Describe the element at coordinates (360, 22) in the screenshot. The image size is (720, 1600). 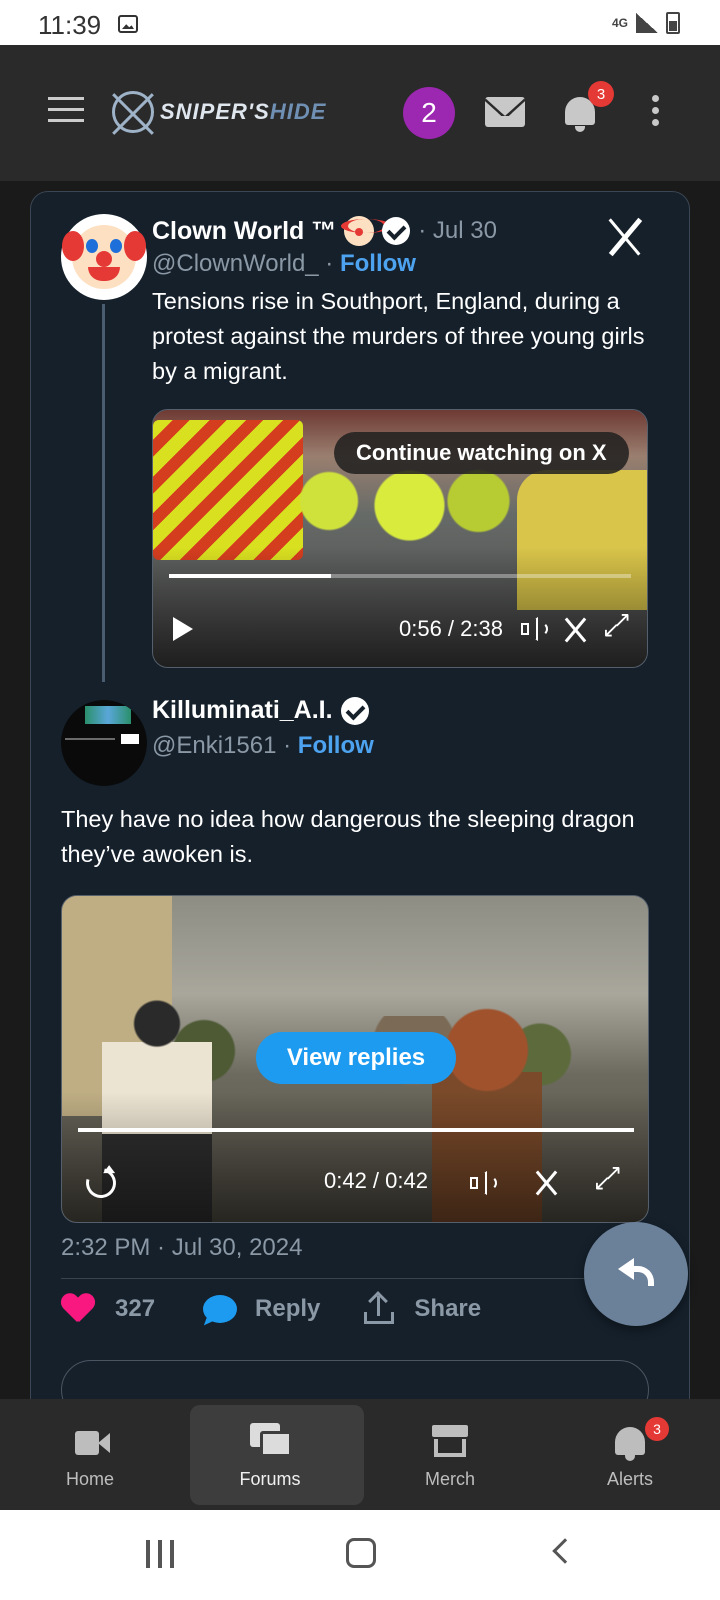
I see `status-bar: 11:39 4G` at that location.